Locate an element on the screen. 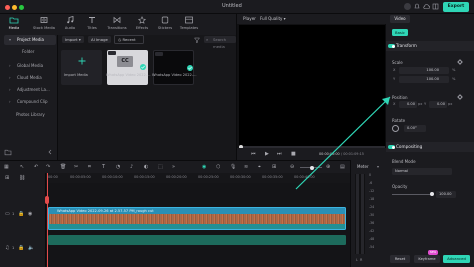  position-y-input: 0.00 is located at coordinates (438, 104).